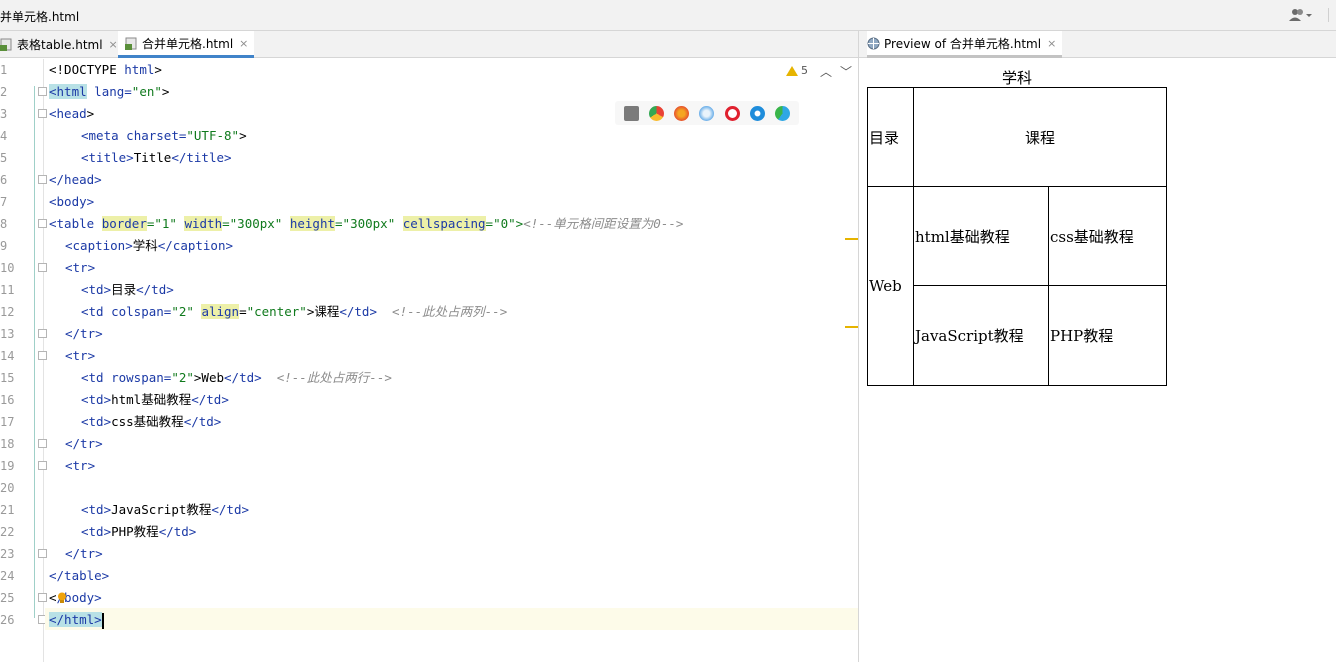  What do you see at coordinates (105, 70) in the screenshot?
I see `code-line: <!DOCTYPE html>` at bounding box center [105, 70].